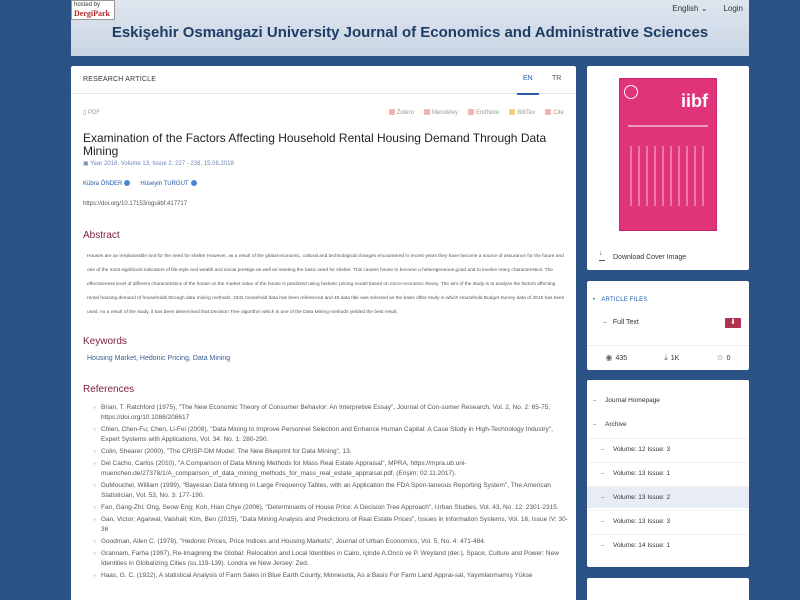 The height and width of the screenshot is (600, 800). What do you see at coordinates (86, 164) in the screenshot?
I see `calendar-icon: ▣` at bounding box center [86, 164].